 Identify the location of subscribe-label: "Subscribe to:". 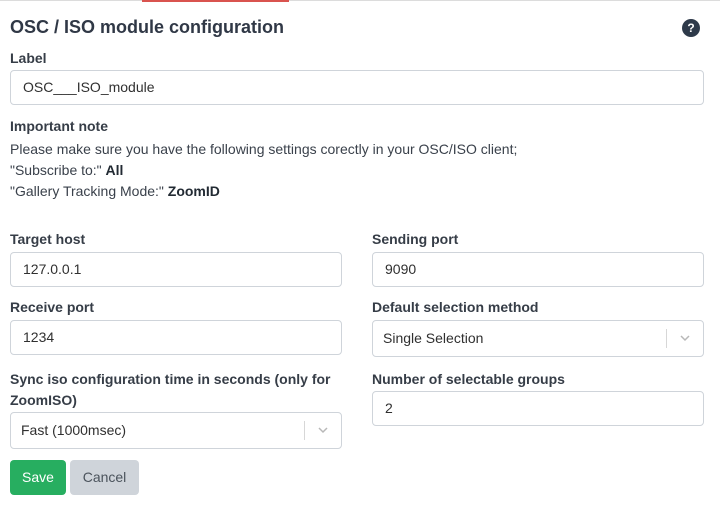
(56, 170).